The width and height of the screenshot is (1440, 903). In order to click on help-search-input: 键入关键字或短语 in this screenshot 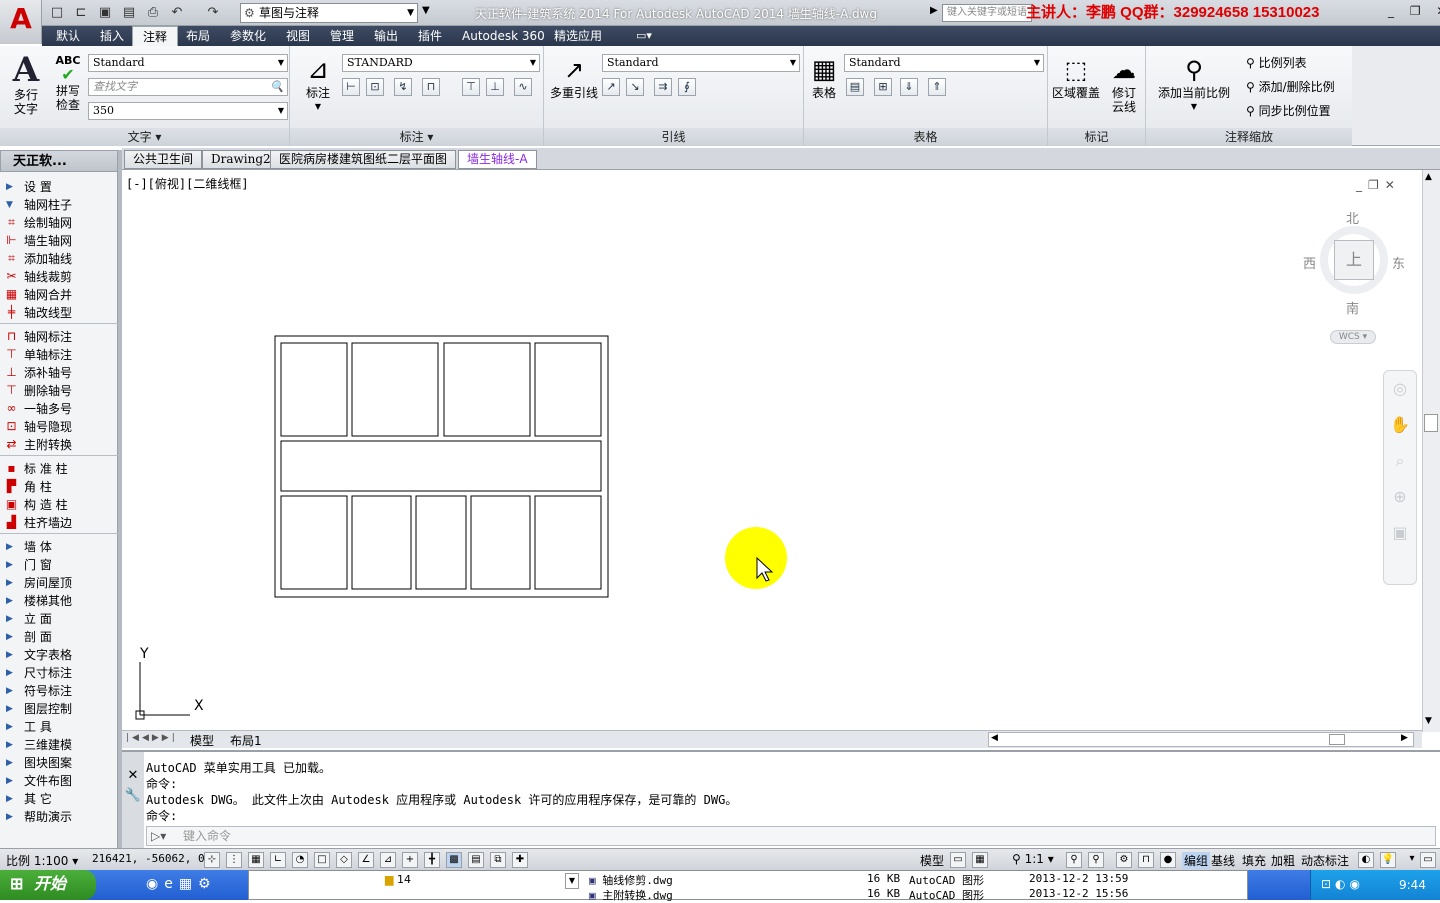, I will do `click(987, 13)`.